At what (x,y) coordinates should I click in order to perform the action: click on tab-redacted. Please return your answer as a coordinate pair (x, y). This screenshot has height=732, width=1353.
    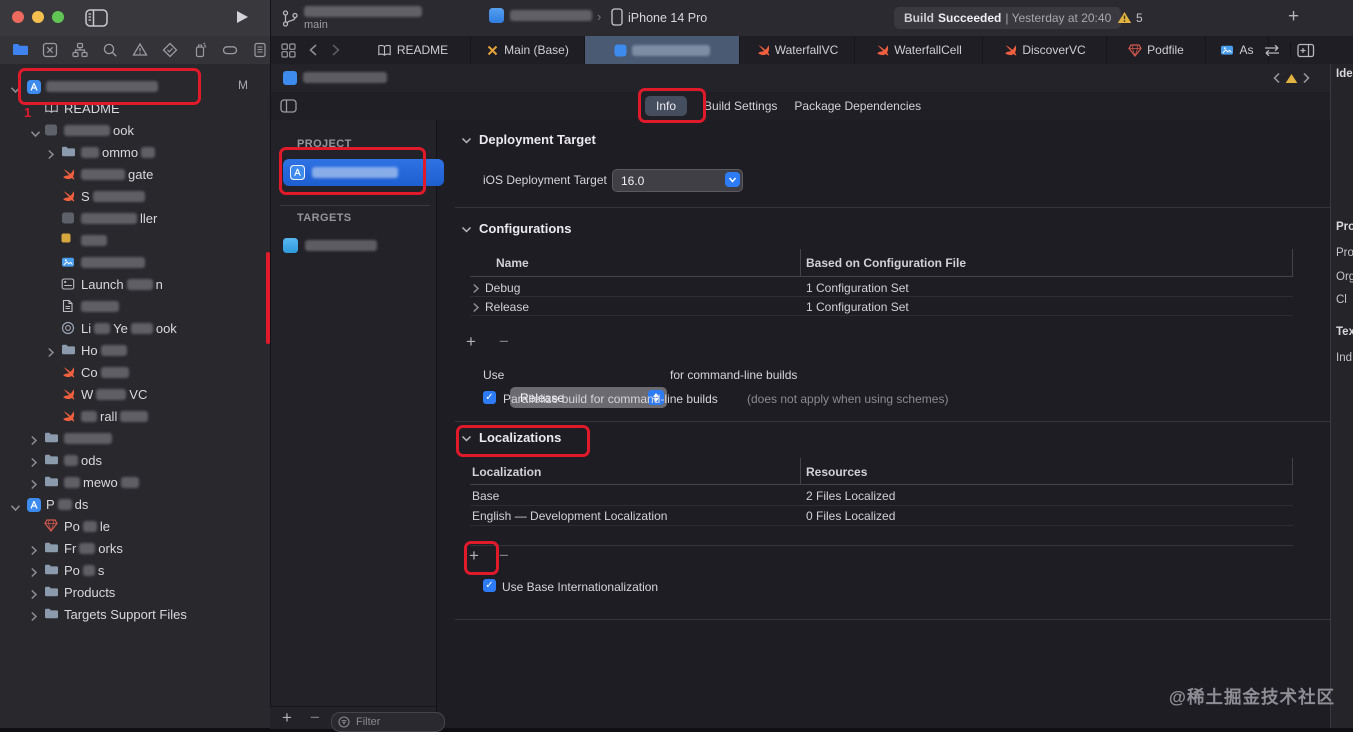
    Looking at the image, I should click on (662, 50).